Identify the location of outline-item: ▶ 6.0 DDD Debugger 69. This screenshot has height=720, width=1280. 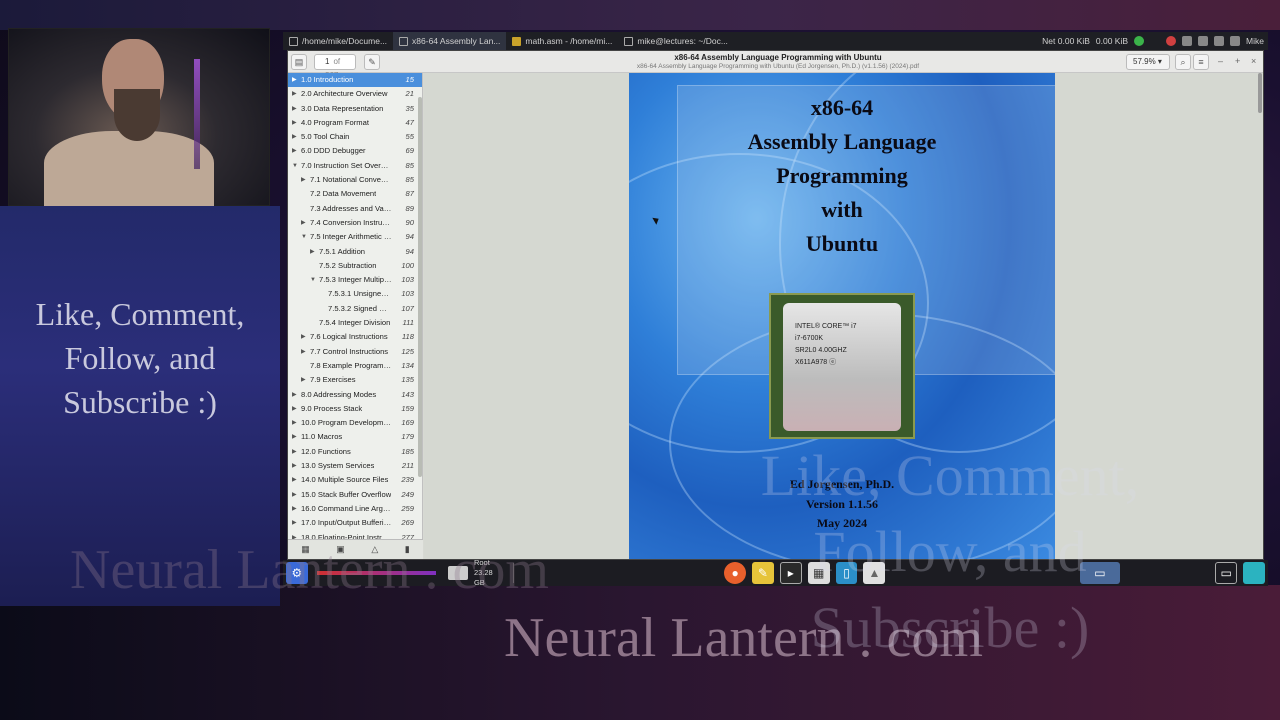
(355, 151).